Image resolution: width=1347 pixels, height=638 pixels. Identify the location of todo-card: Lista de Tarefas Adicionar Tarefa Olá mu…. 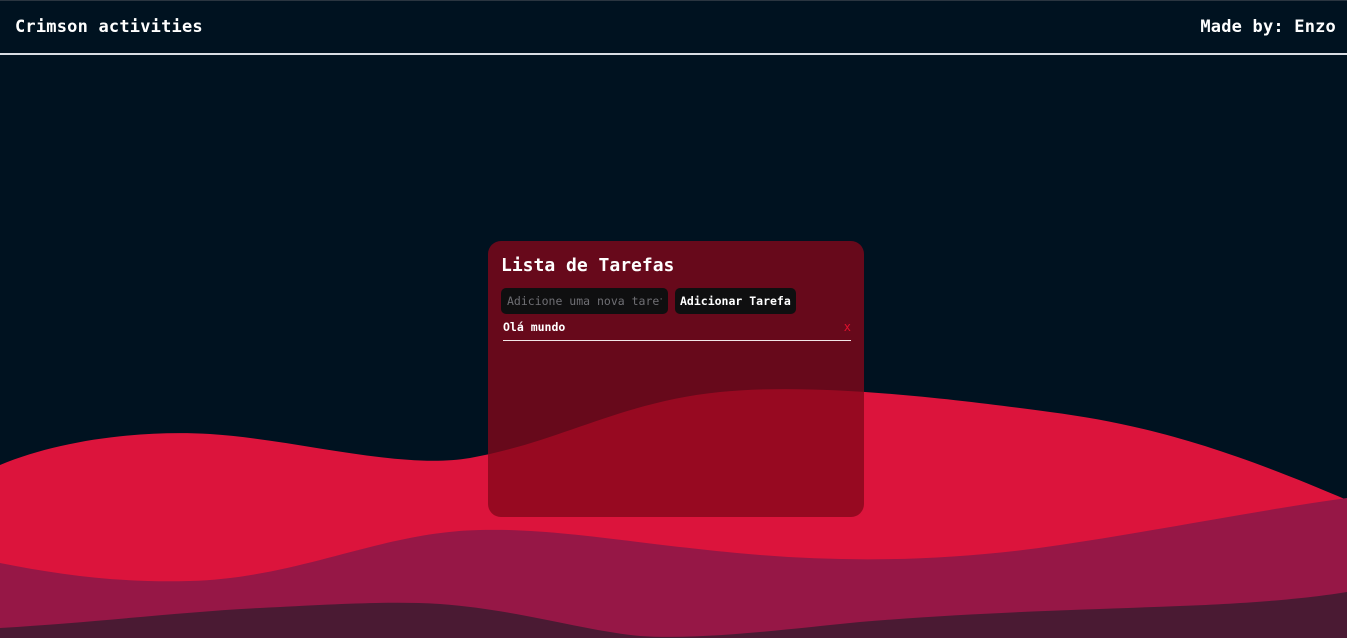
(676, 379).